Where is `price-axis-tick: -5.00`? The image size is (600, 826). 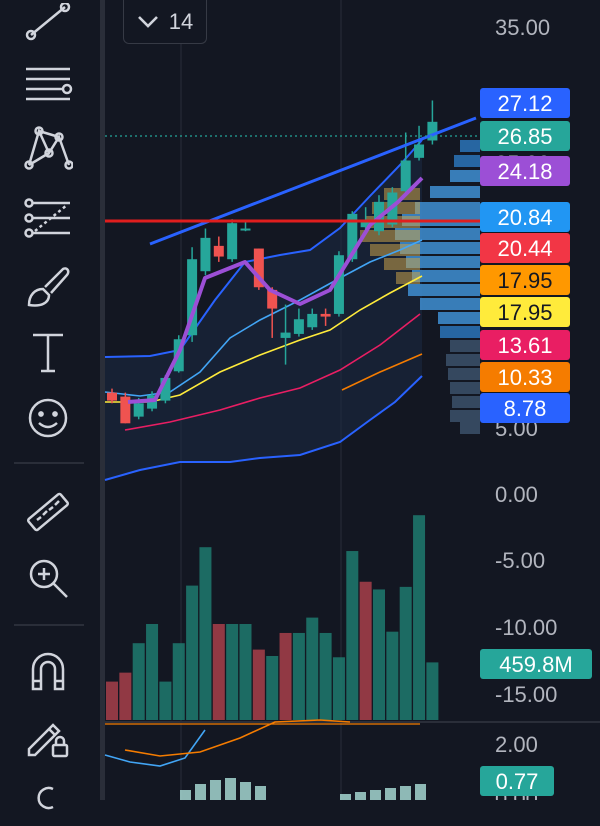
price-axis-tick: -5.00 is located at coordinates (520, 560).